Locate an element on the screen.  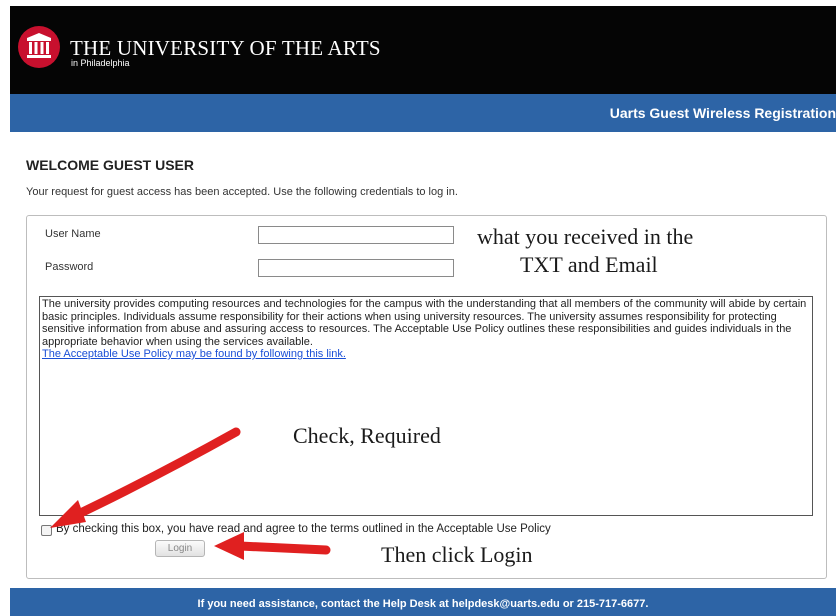
page-title: Uarts Guest Wireless Registration is located at coordinates (722, 113).